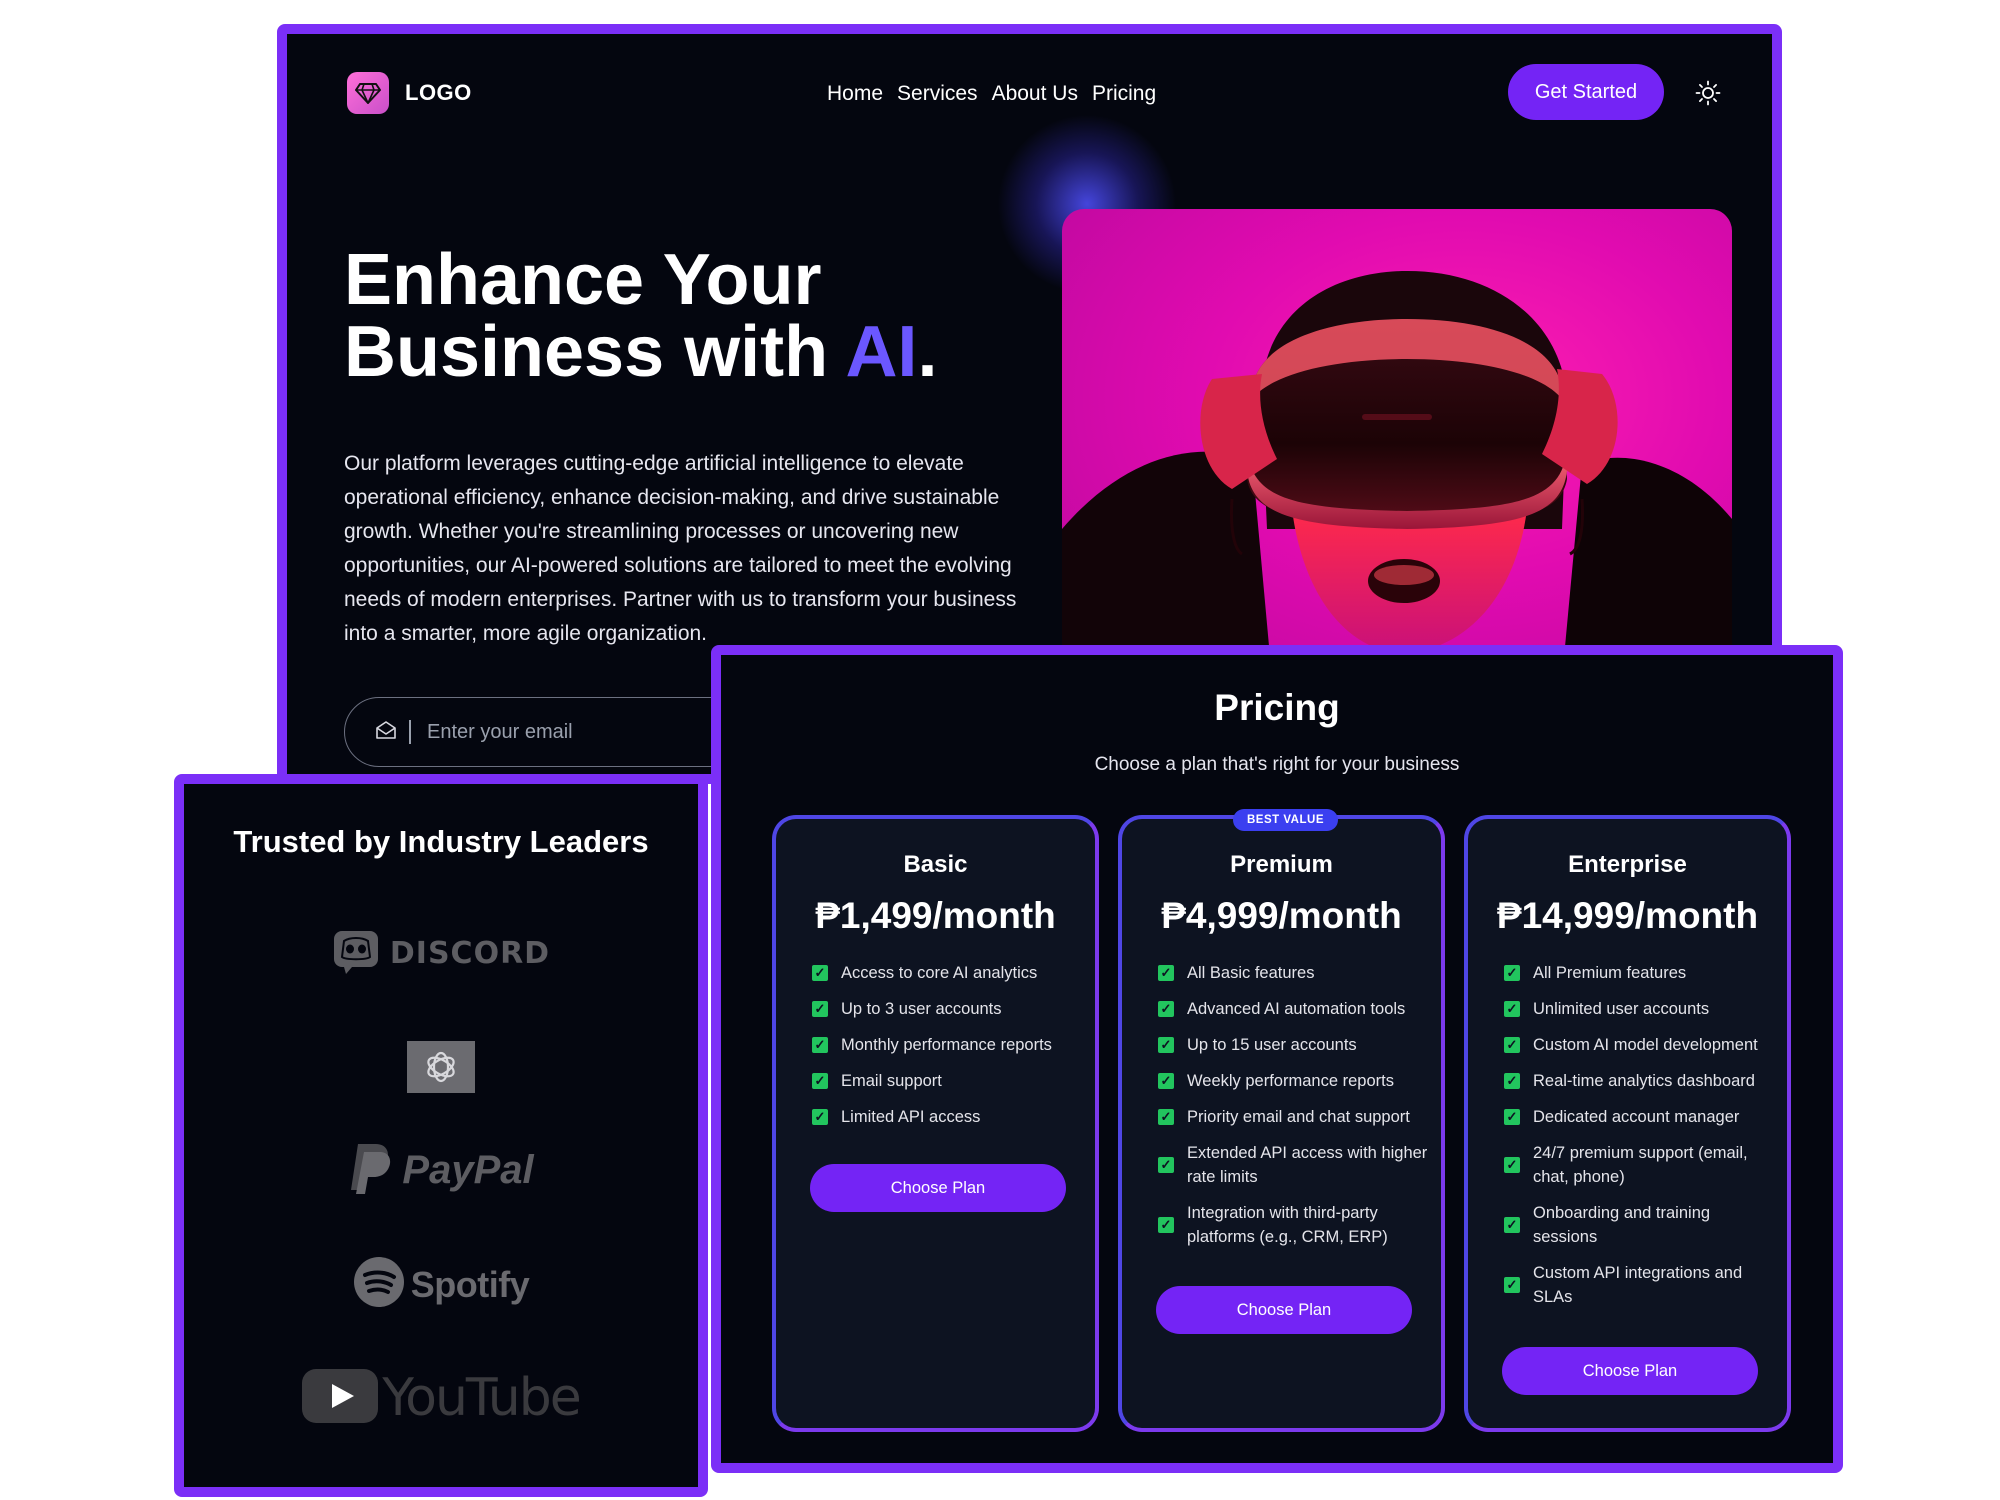 This screenshot has height=1500, width=2000. I want to click on feature-item: ✓ Up to 15 user accounts, so click(1293, 1045).